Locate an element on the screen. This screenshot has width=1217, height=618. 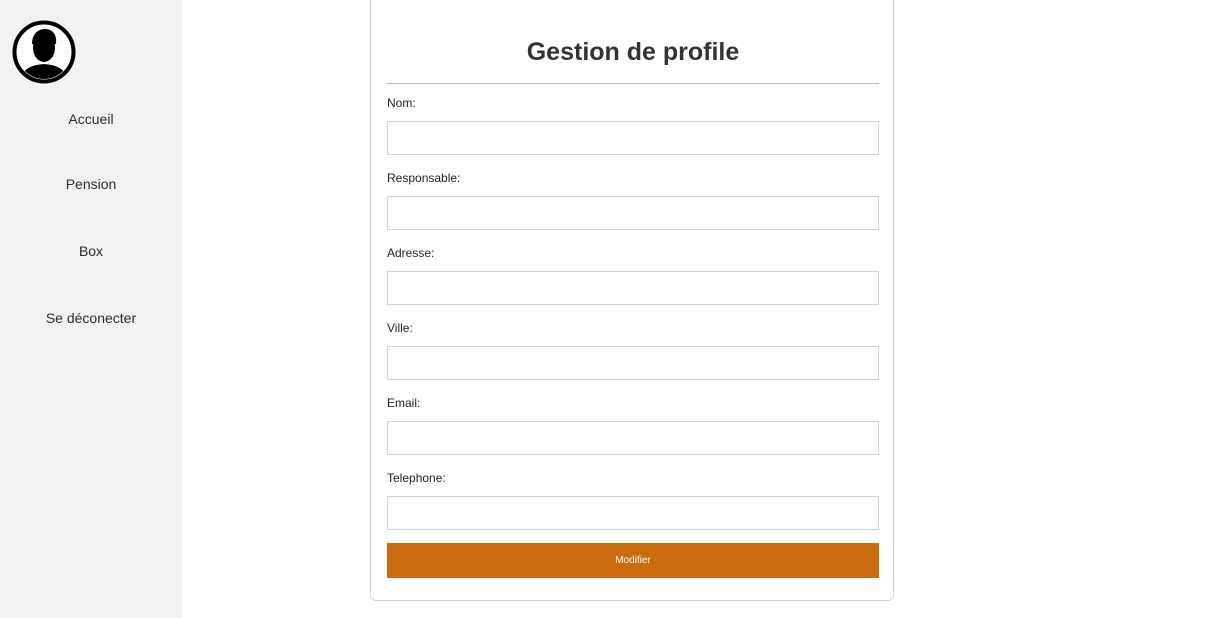
ville-input is located at coordinates (633, 363).